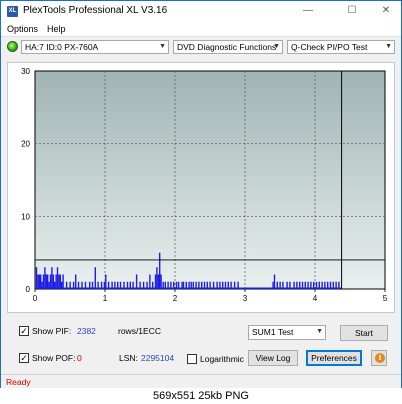  I want to click on window-title: PlexTools Professional XL V3.16, so click(95, 10).